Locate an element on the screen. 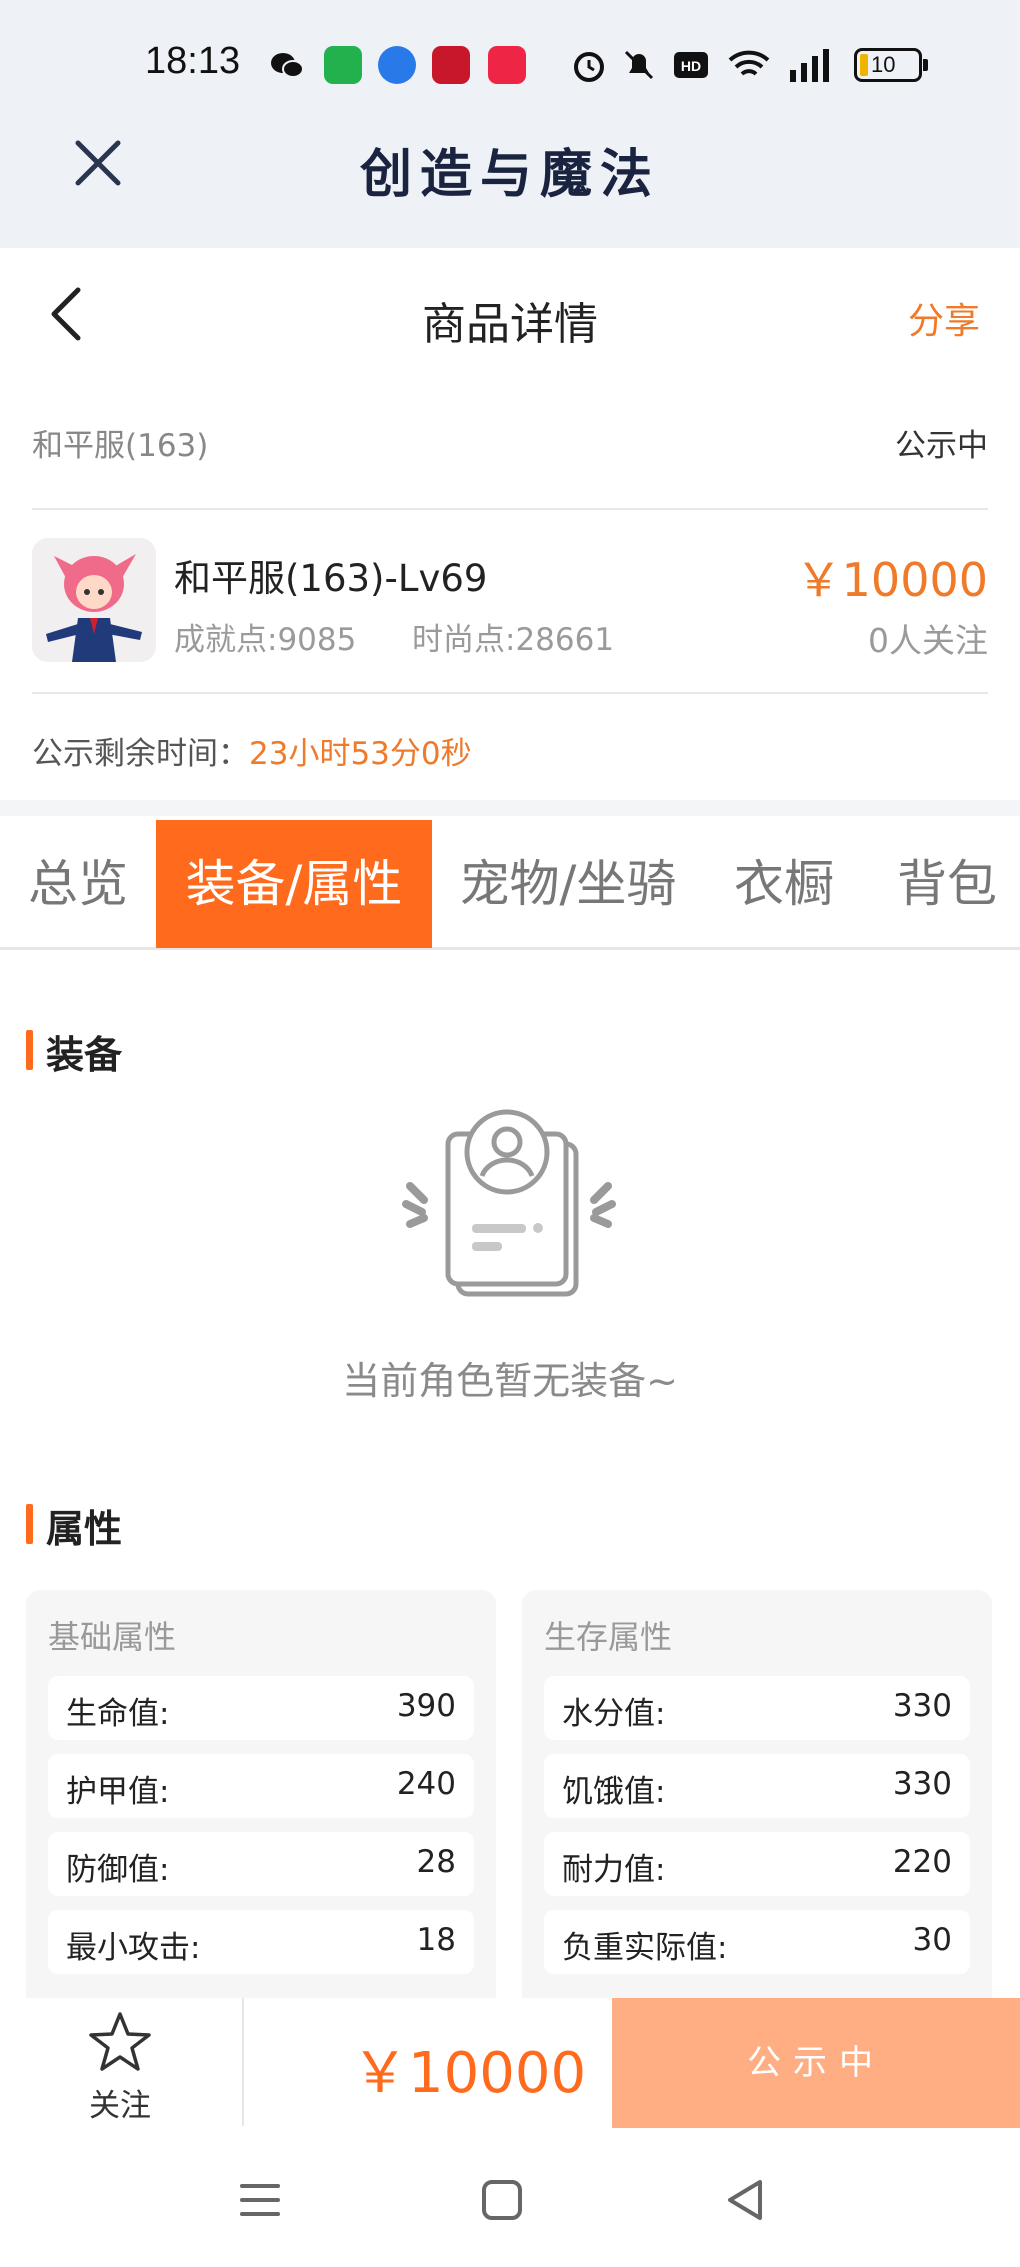 This screenshot has width=1020, height=2267. attribute-key: 水分值: is located at coordinates (614, 1714).